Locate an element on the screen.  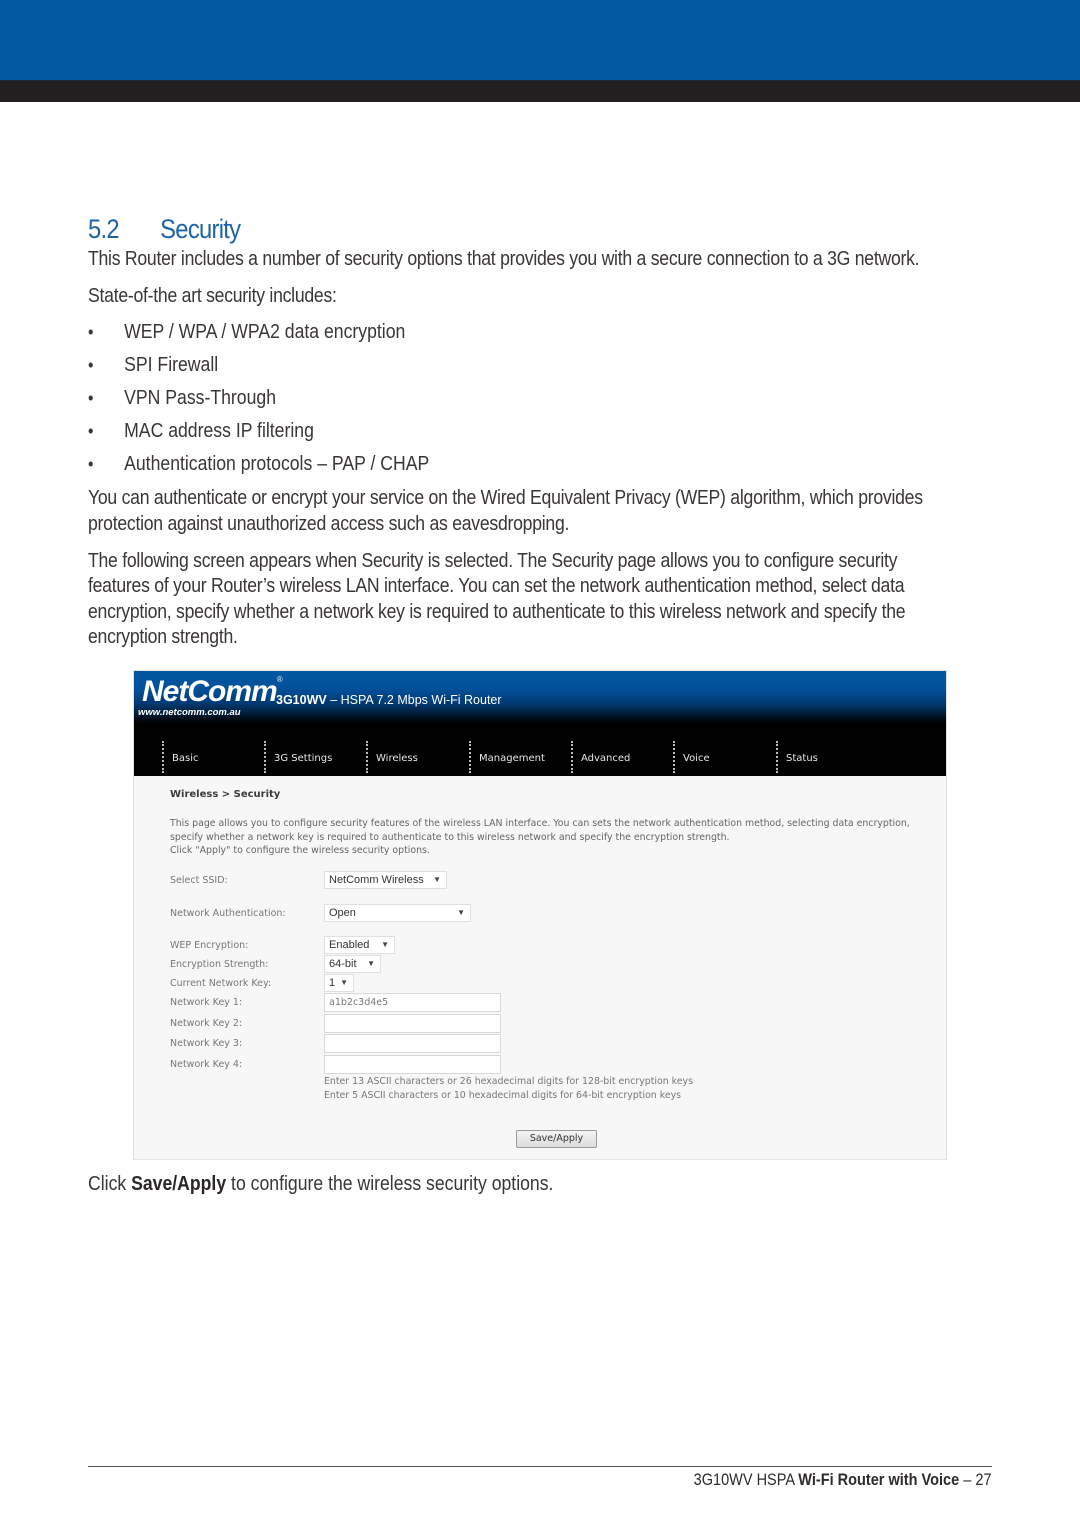
footer-divider is located at coordinates (540, 1466).